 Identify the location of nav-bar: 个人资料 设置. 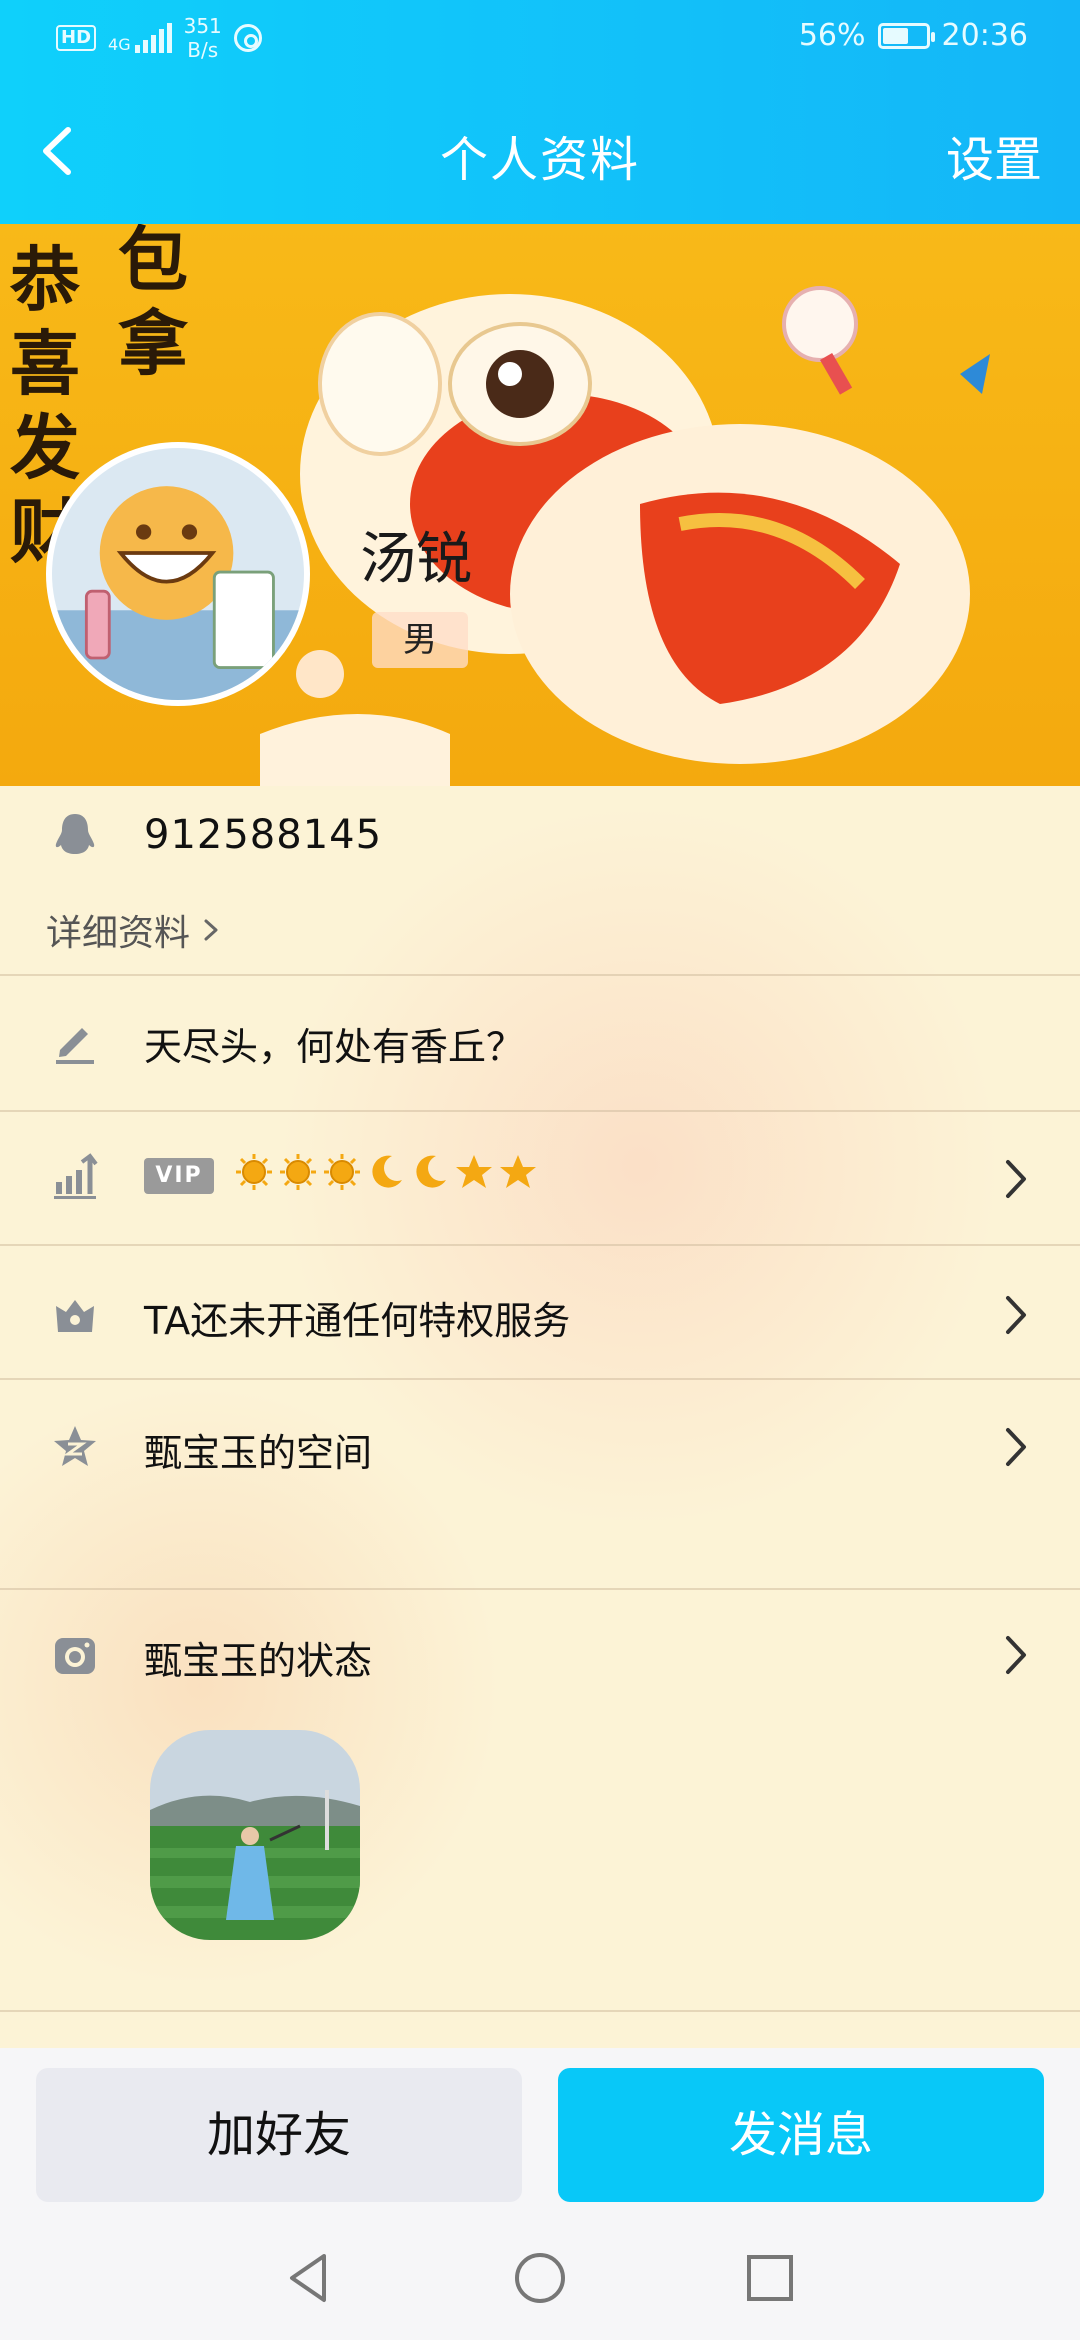
(540, 152).